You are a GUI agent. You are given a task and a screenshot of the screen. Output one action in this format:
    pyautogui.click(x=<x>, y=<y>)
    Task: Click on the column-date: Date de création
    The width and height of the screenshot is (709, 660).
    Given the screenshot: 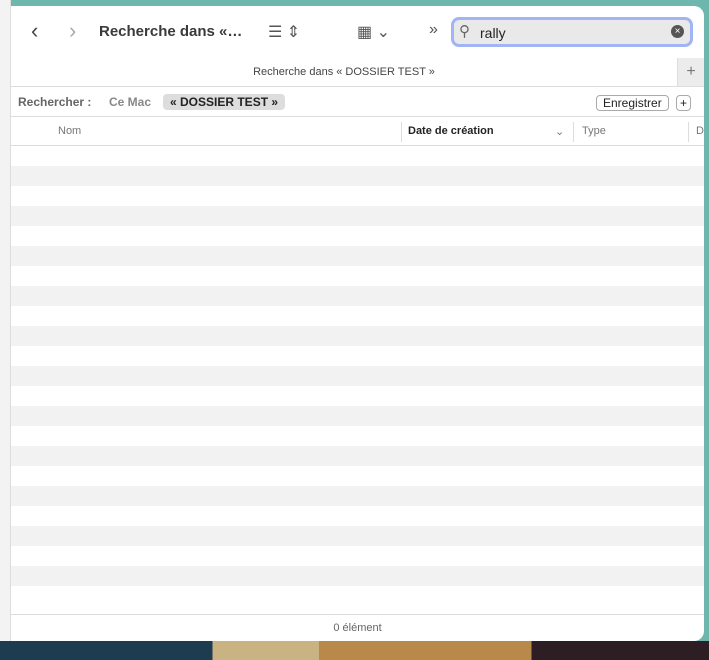 What is the action you would take?
    pyautogui.click(x=451, y=131)
    